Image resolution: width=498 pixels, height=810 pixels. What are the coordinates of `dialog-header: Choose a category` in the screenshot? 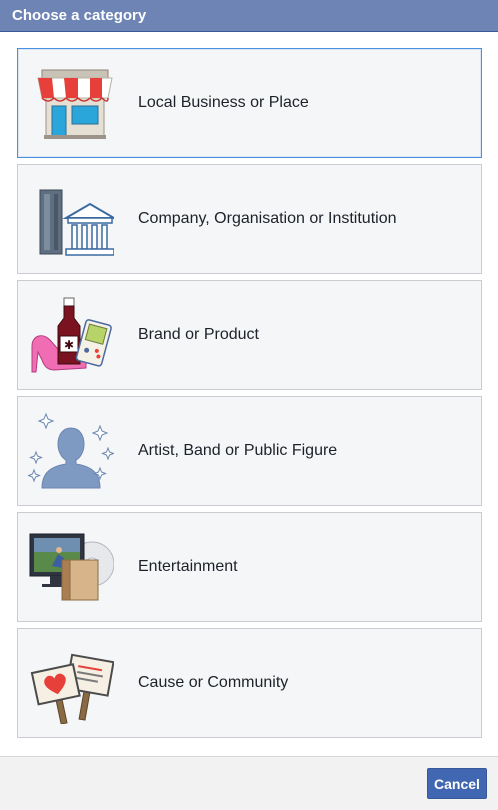 It's located at (249, 16).